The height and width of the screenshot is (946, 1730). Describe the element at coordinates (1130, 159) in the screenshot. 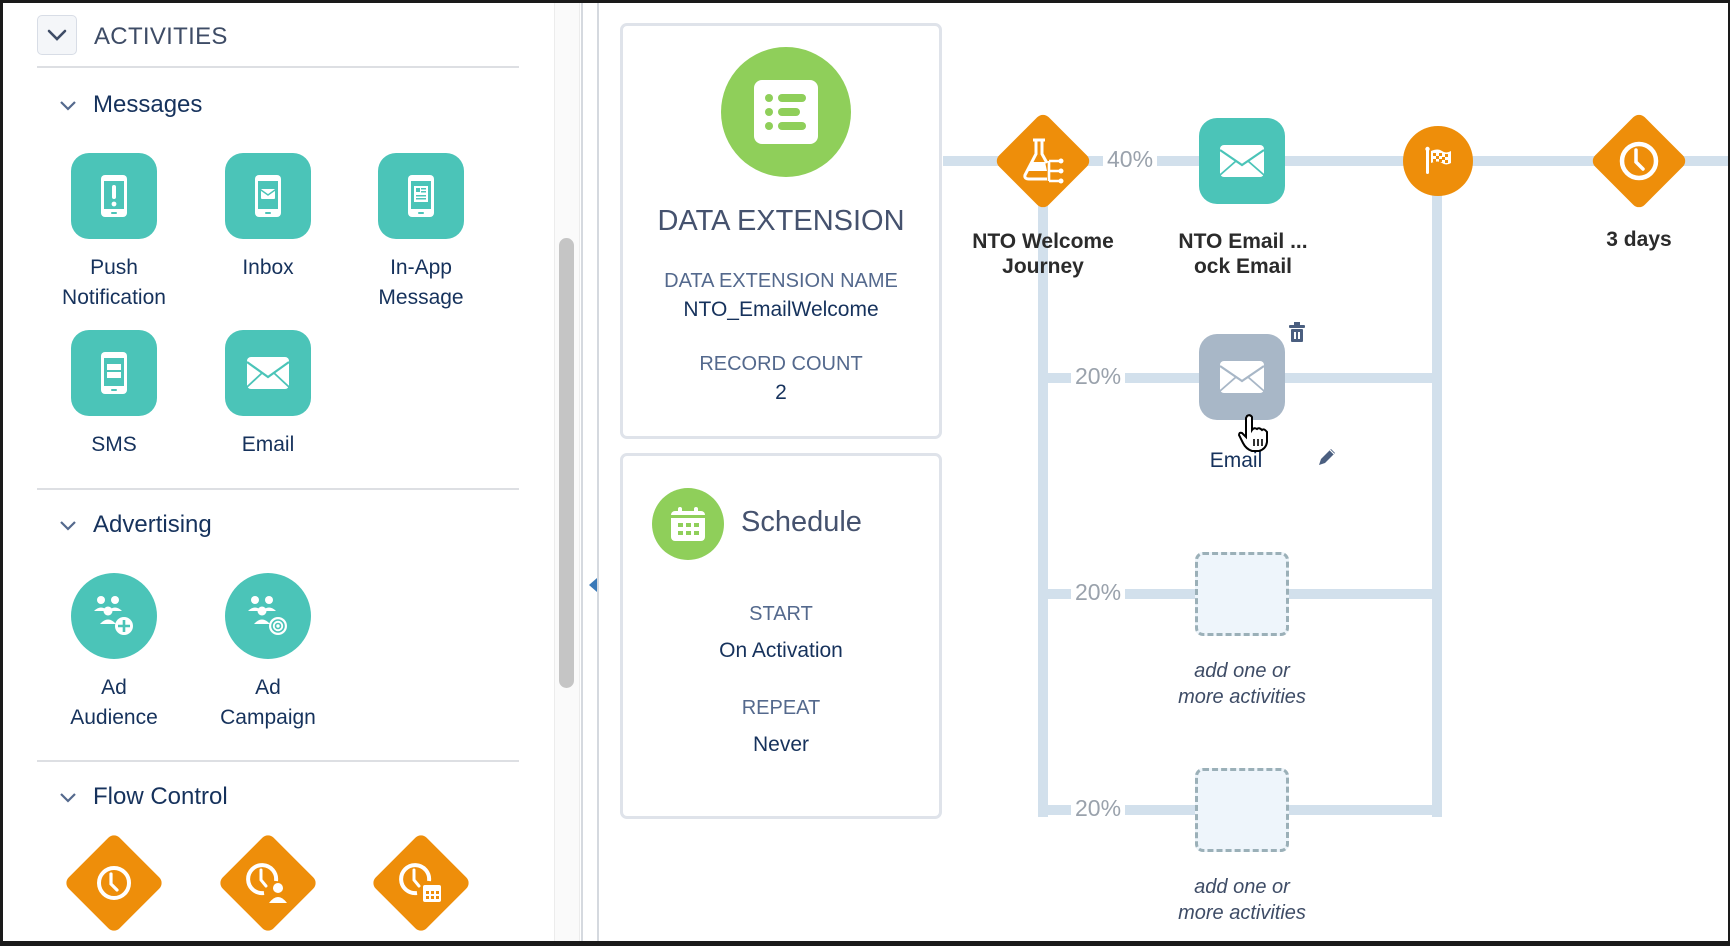

I see `branch-percent: 40%` at that location.